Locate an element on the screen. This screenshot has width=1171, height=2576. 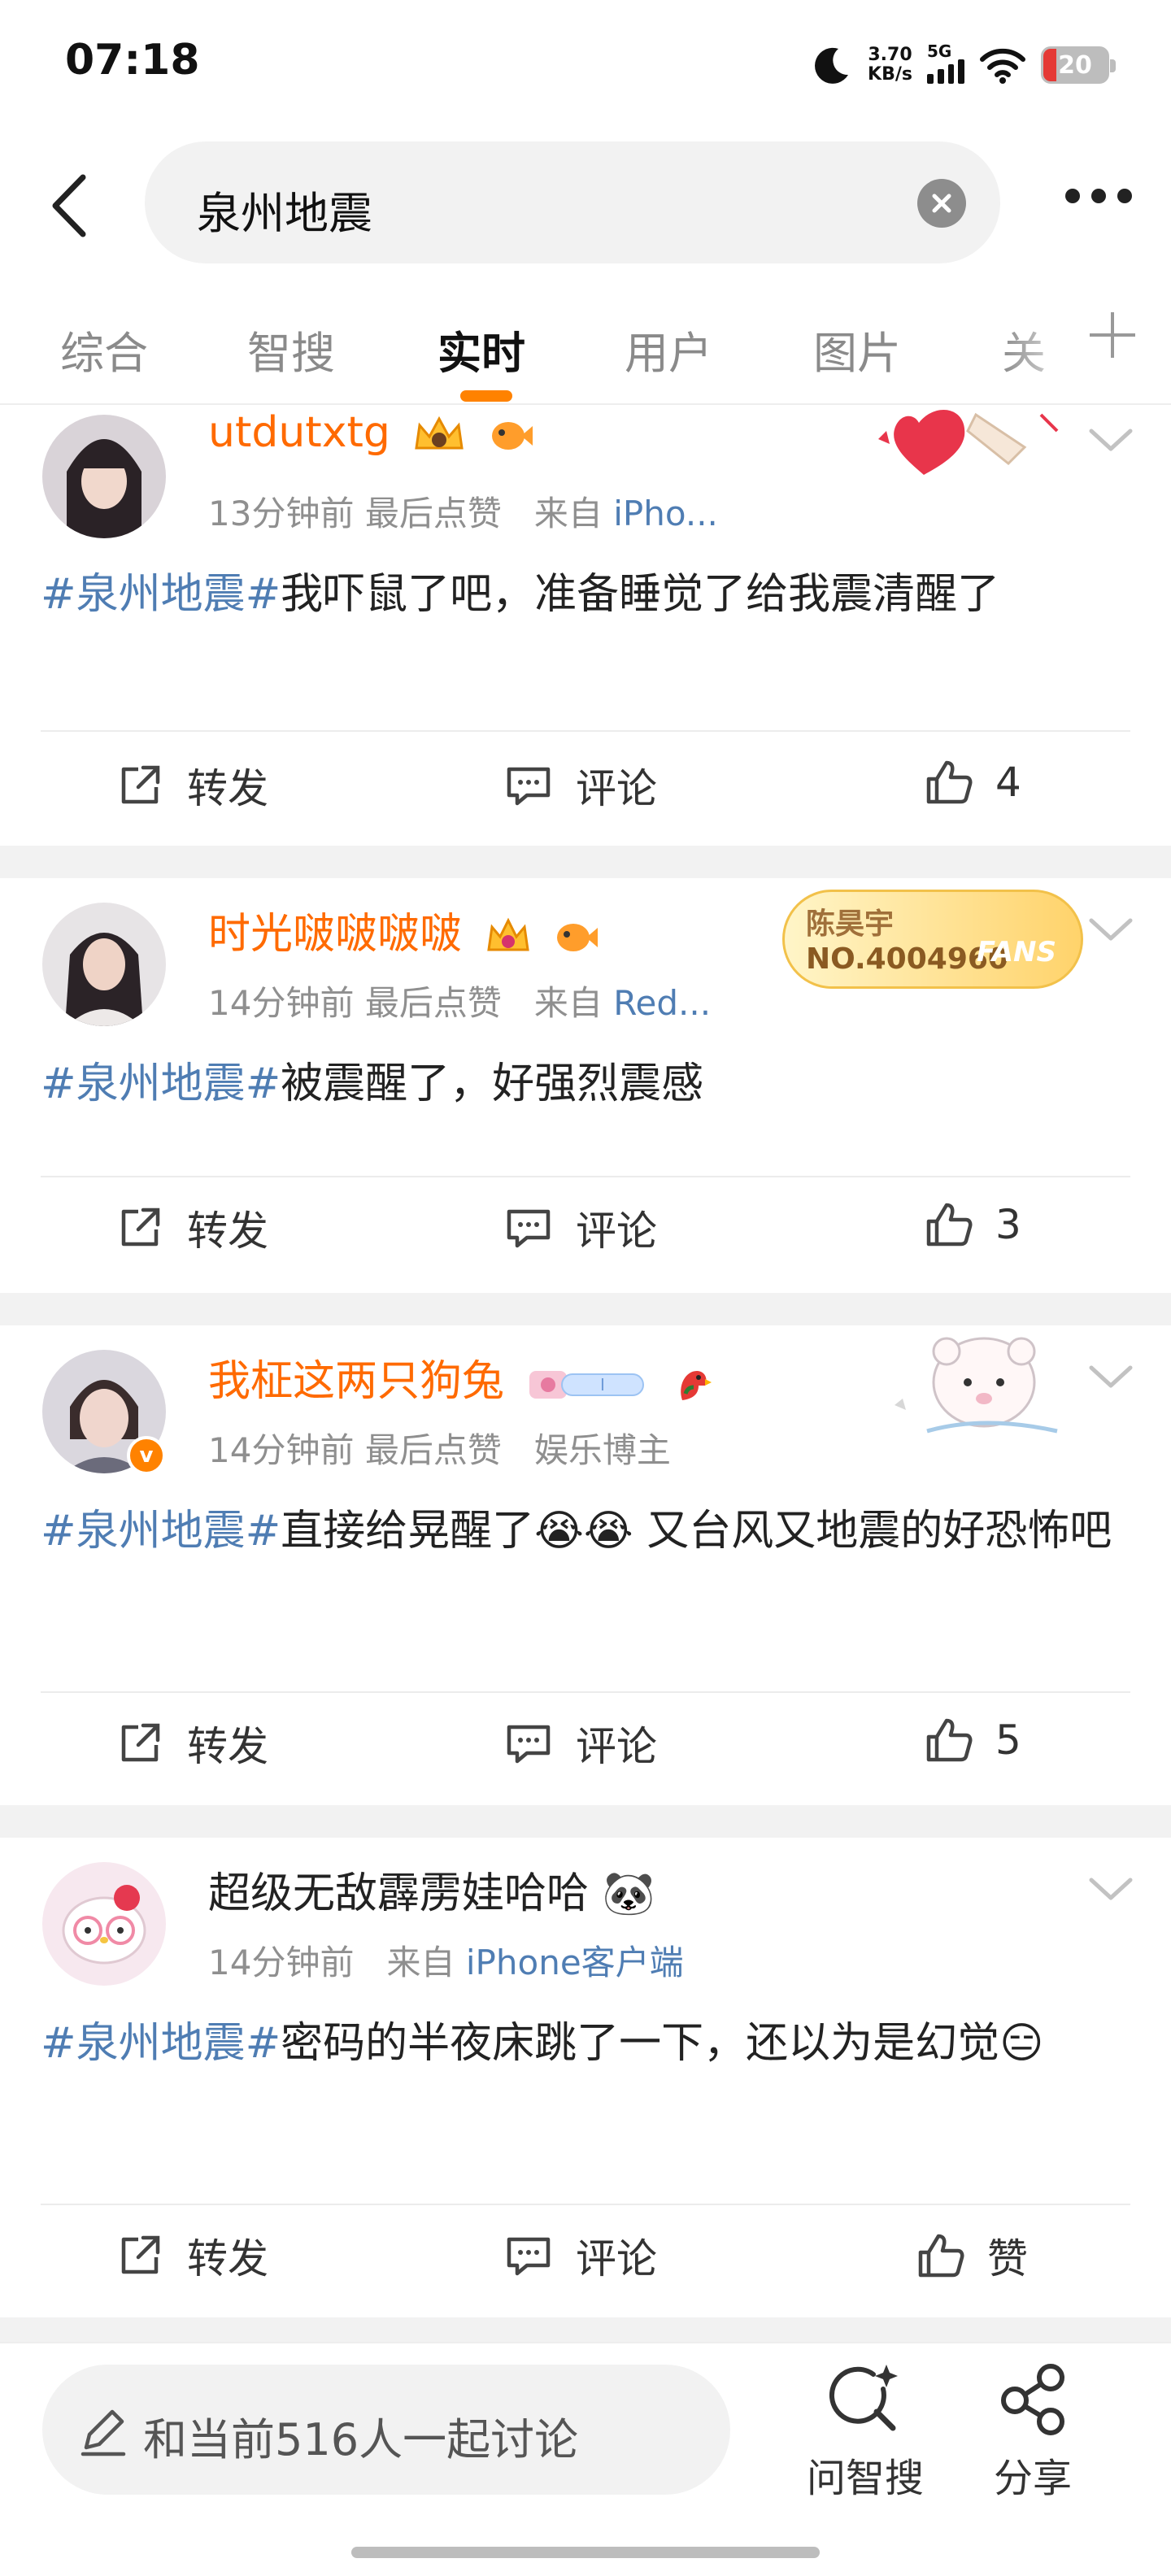
like-button: 4 is located at coordinates (971, 782).